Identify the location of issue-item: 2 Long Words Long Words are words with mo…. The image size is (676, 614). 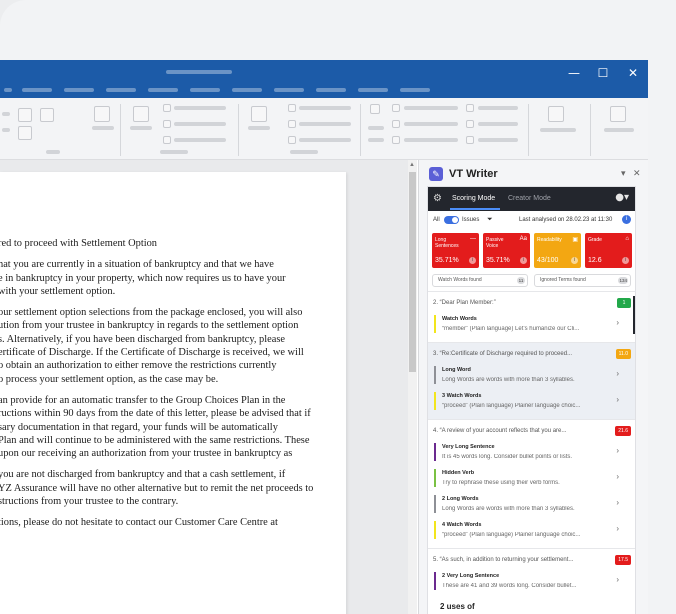
(532, 505).